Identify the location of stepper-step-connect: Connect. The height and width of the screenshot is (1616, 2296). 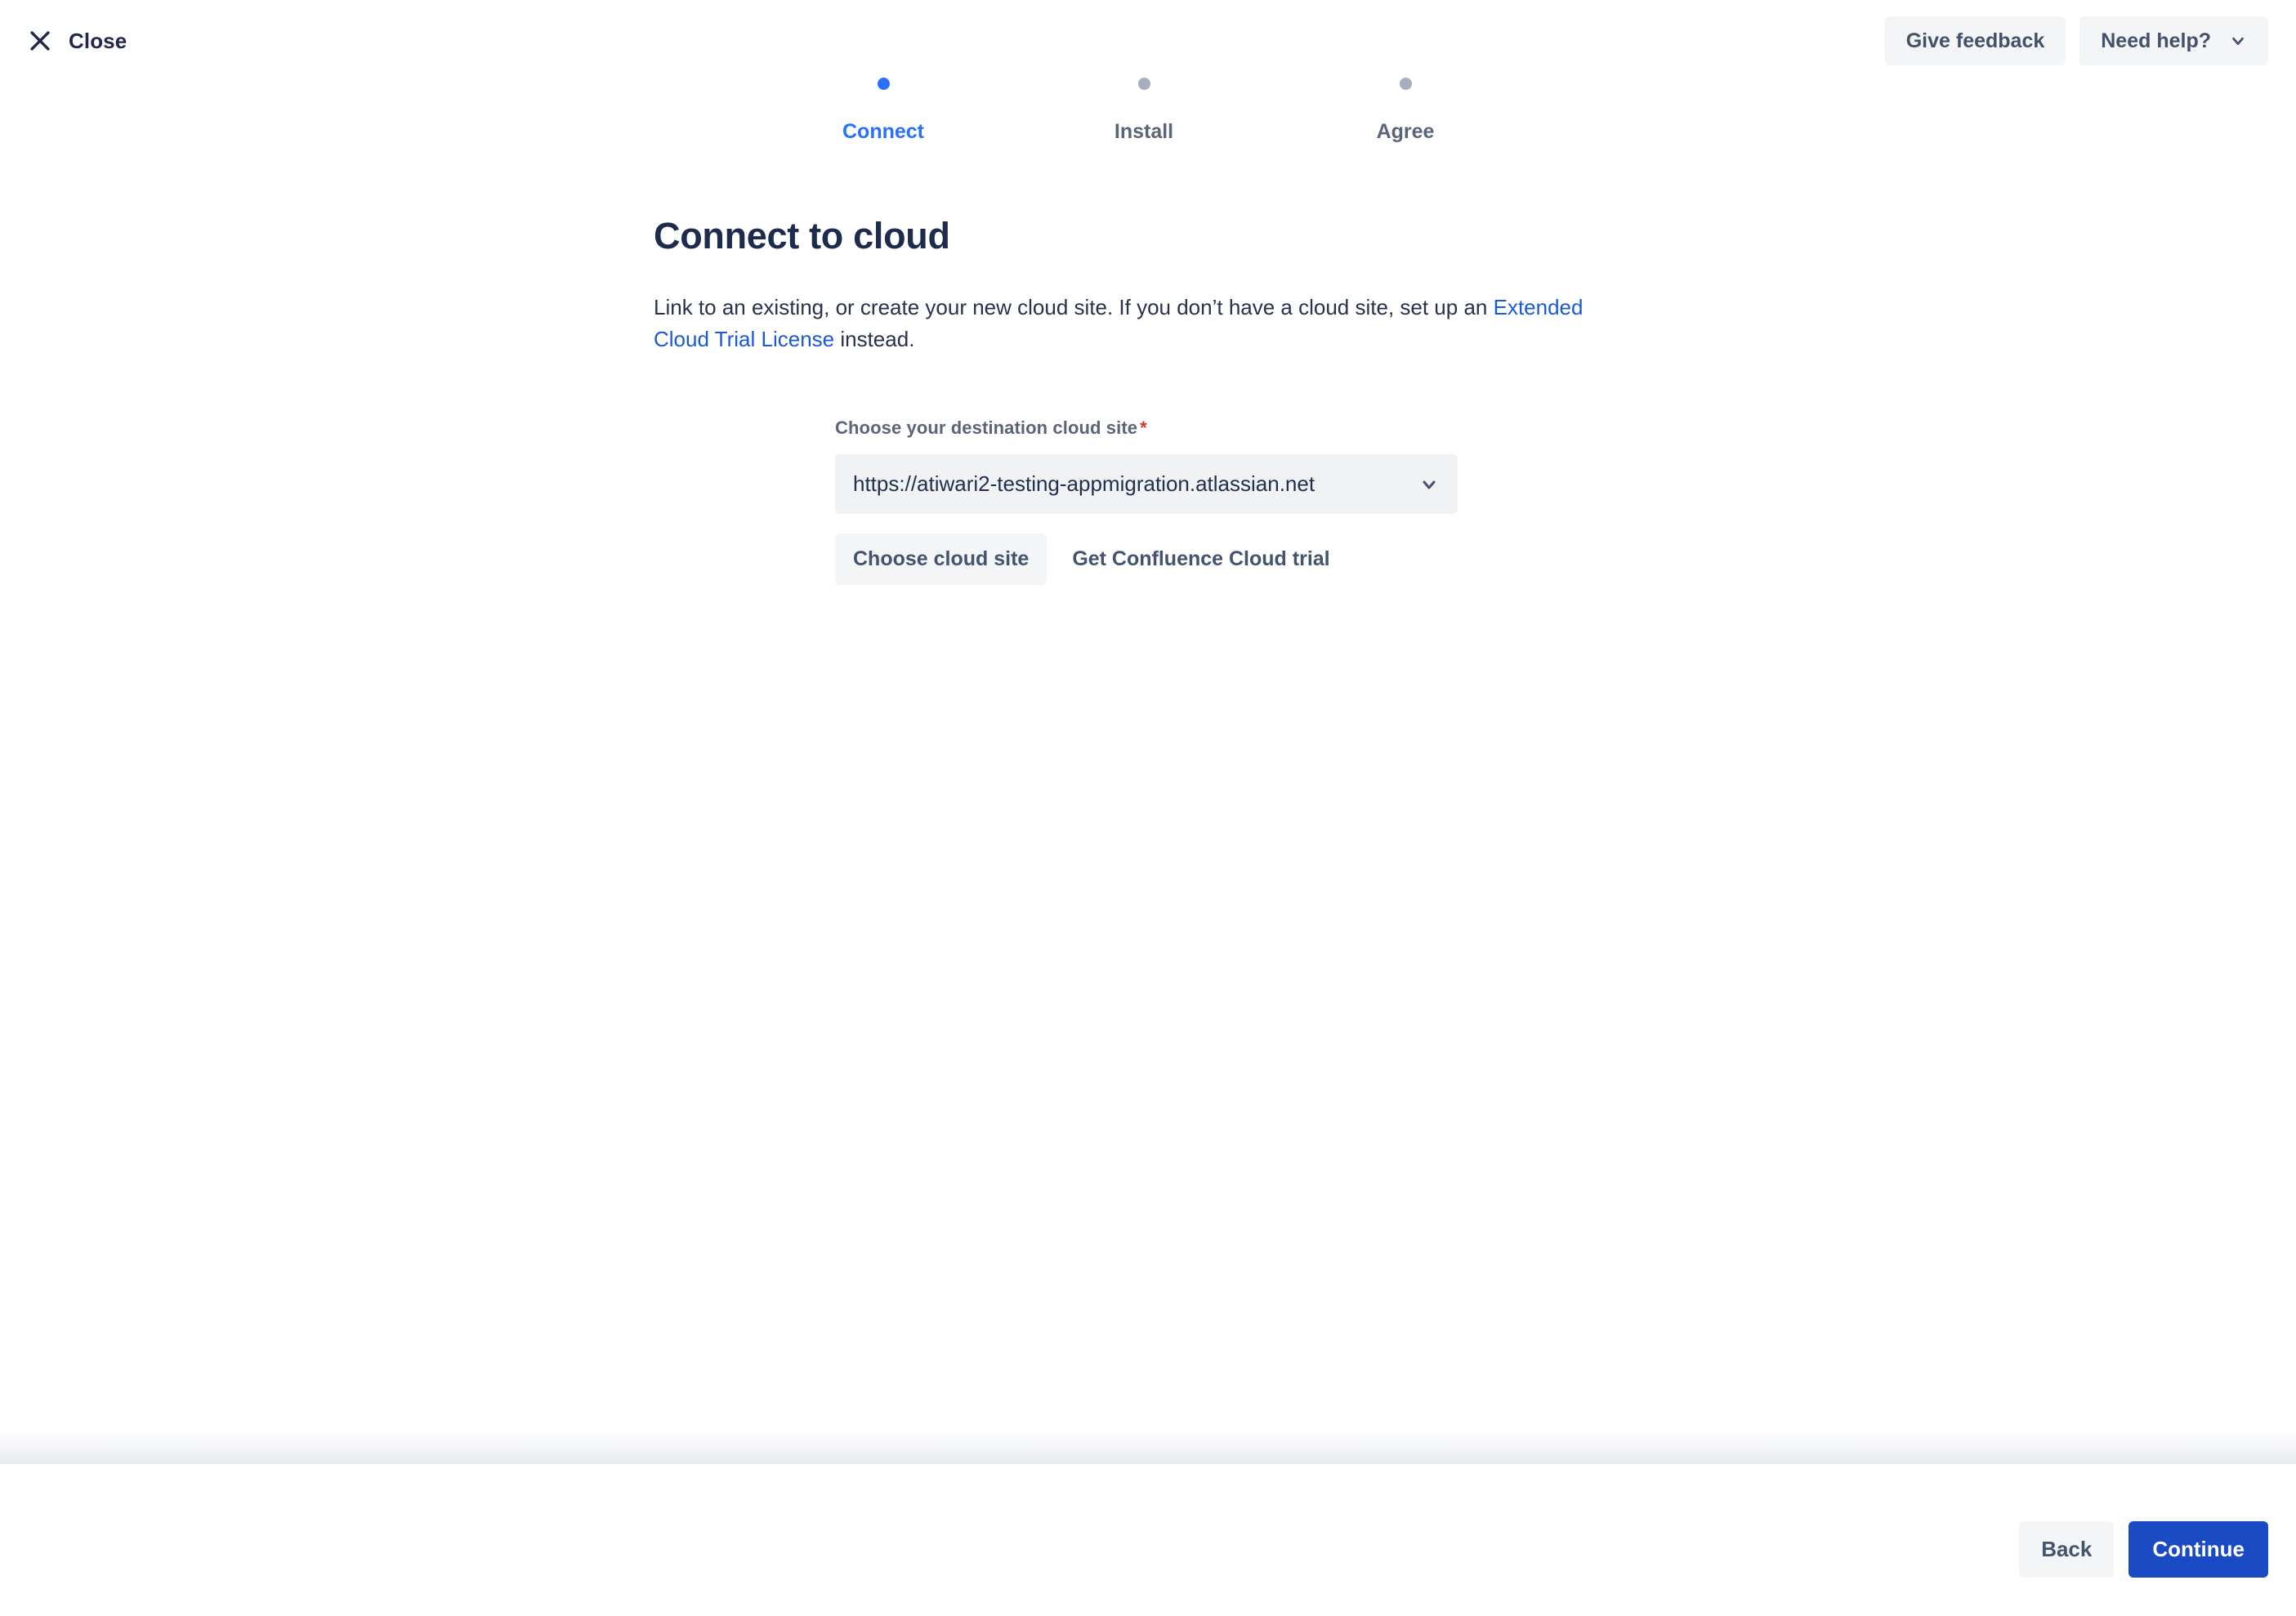
(883, 110).